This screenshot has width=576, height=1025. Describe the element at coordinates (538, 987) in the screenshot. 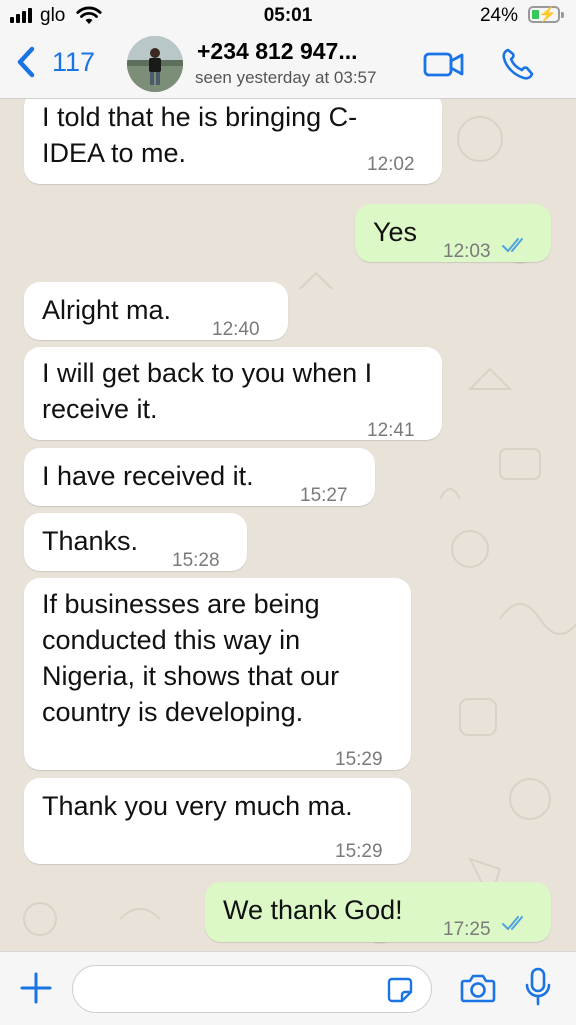

I see `microphone-icon` at that location.